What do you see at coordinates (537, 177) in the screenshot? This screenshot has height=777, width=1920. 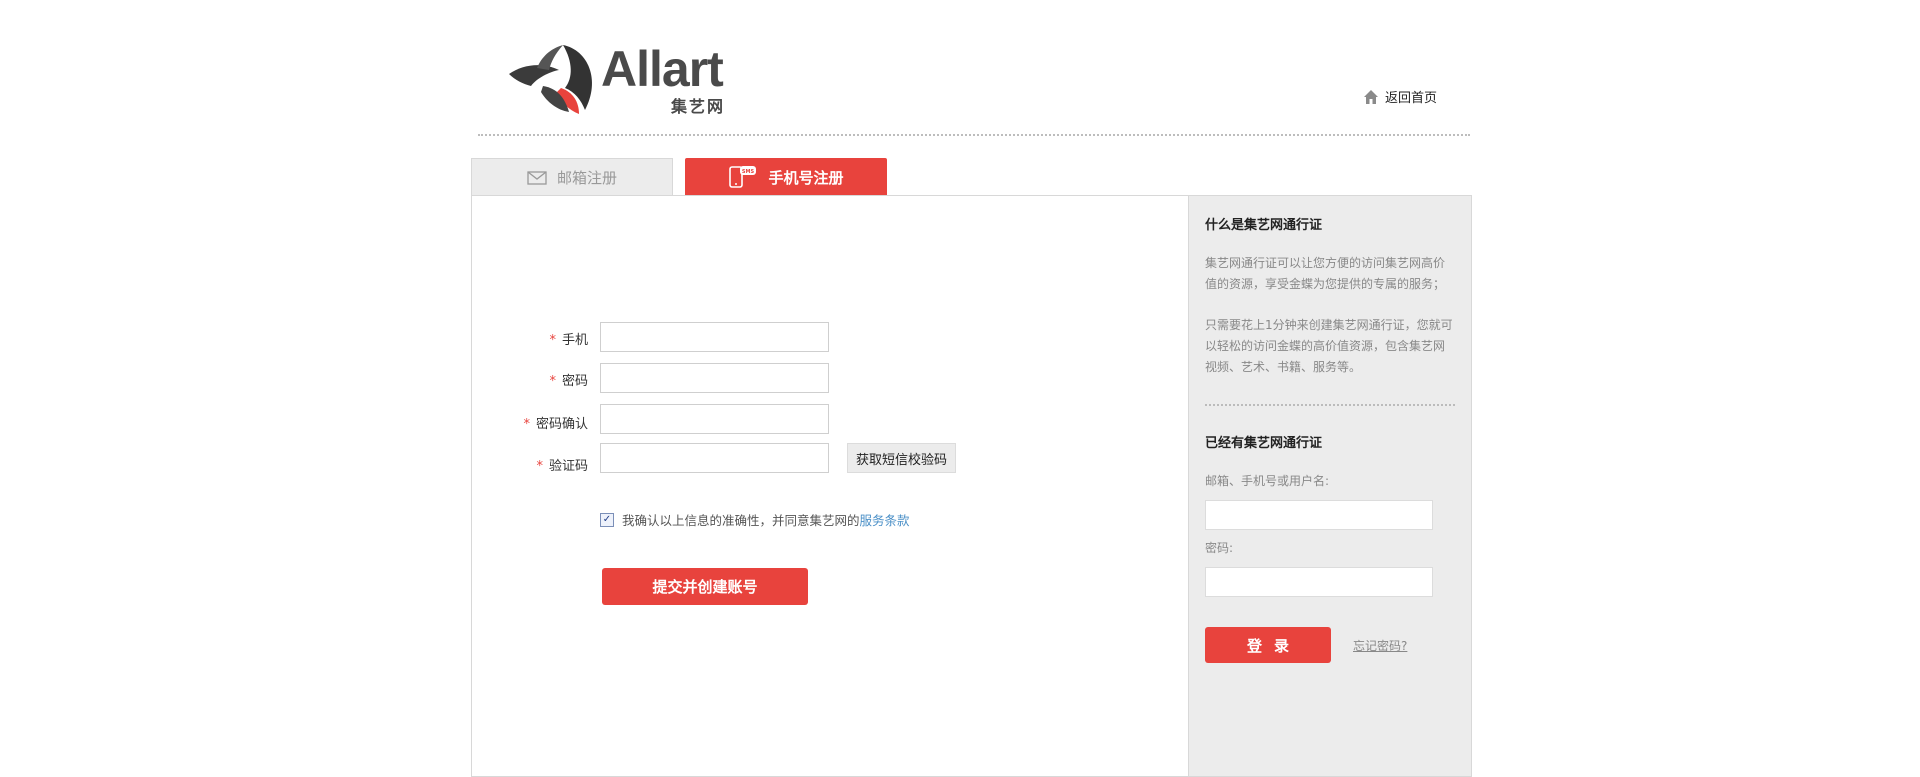 I see `envelope-icon` at bounding box center [537, 177].